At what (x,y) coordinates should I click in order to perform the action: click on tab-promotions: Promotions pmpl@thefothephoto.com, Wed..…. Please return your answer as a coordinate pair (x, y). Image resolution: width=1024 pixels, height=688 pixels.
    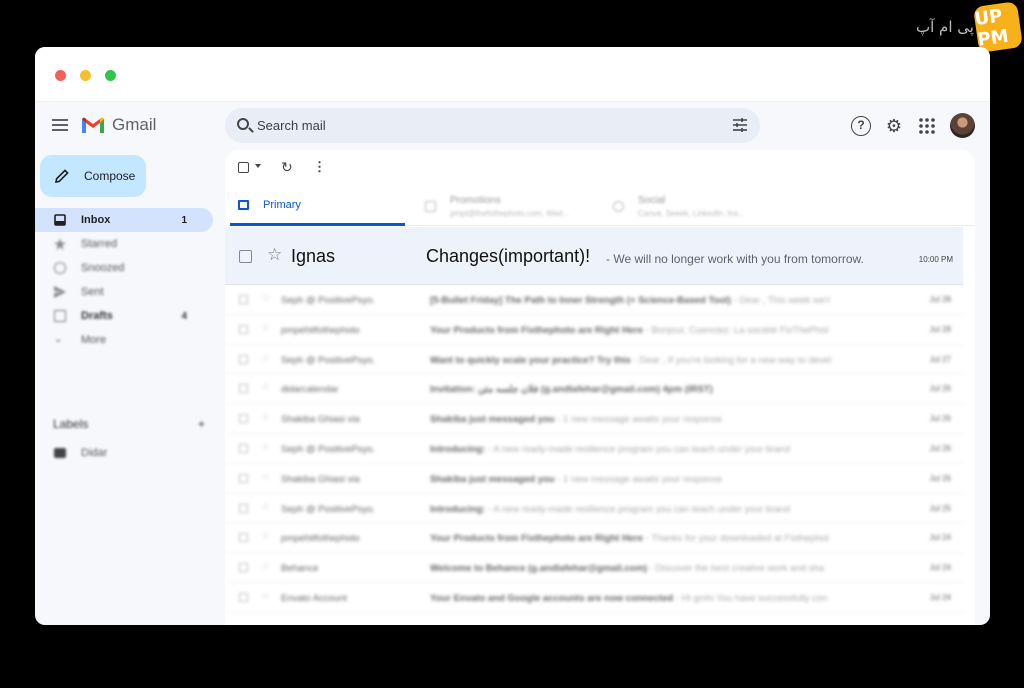
    Looking at the image, I should click on (510, 206).